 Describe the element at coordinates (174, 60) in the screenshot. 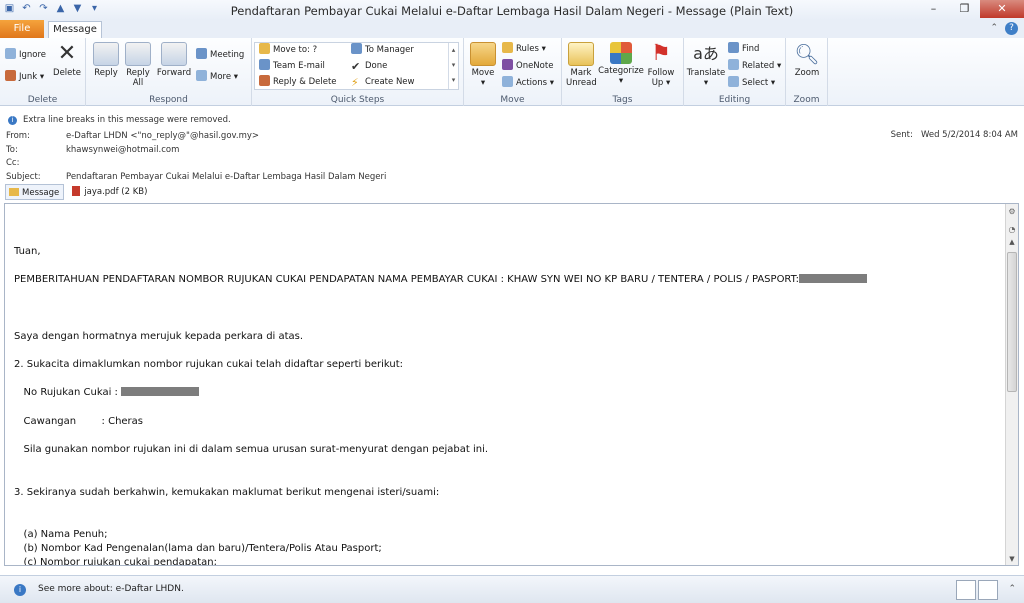

I see `forward-button: Forward` at that location.